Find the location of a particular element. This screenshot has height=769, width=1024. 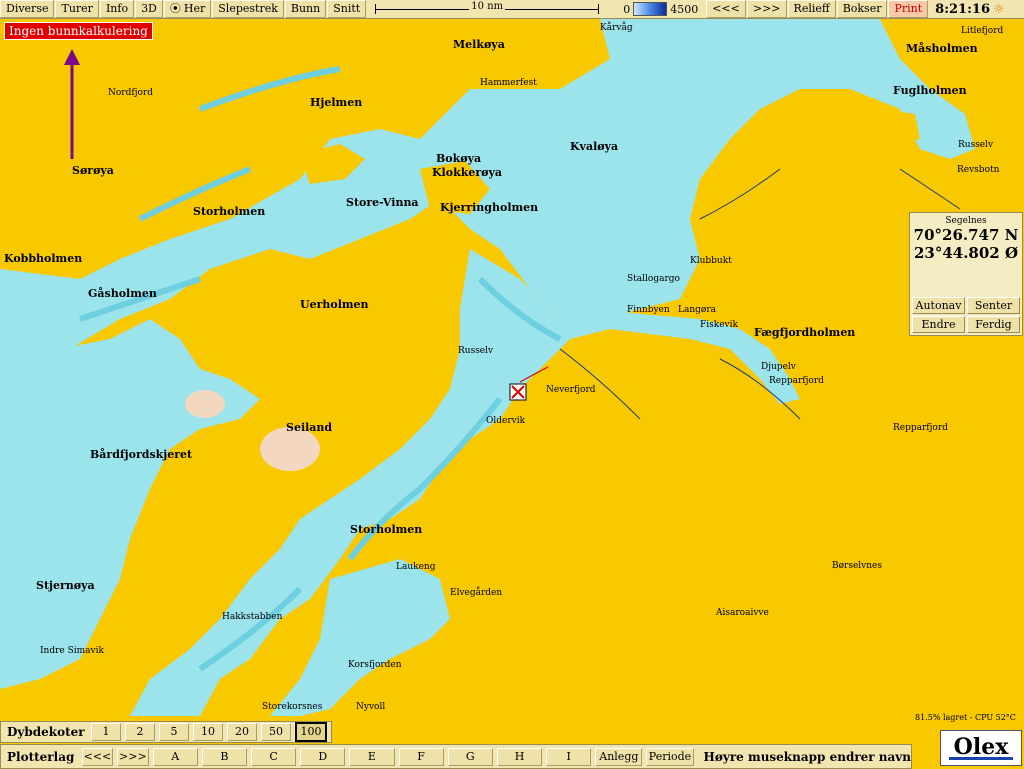

place-label: Sørøya is located at coordinates (93, 170).